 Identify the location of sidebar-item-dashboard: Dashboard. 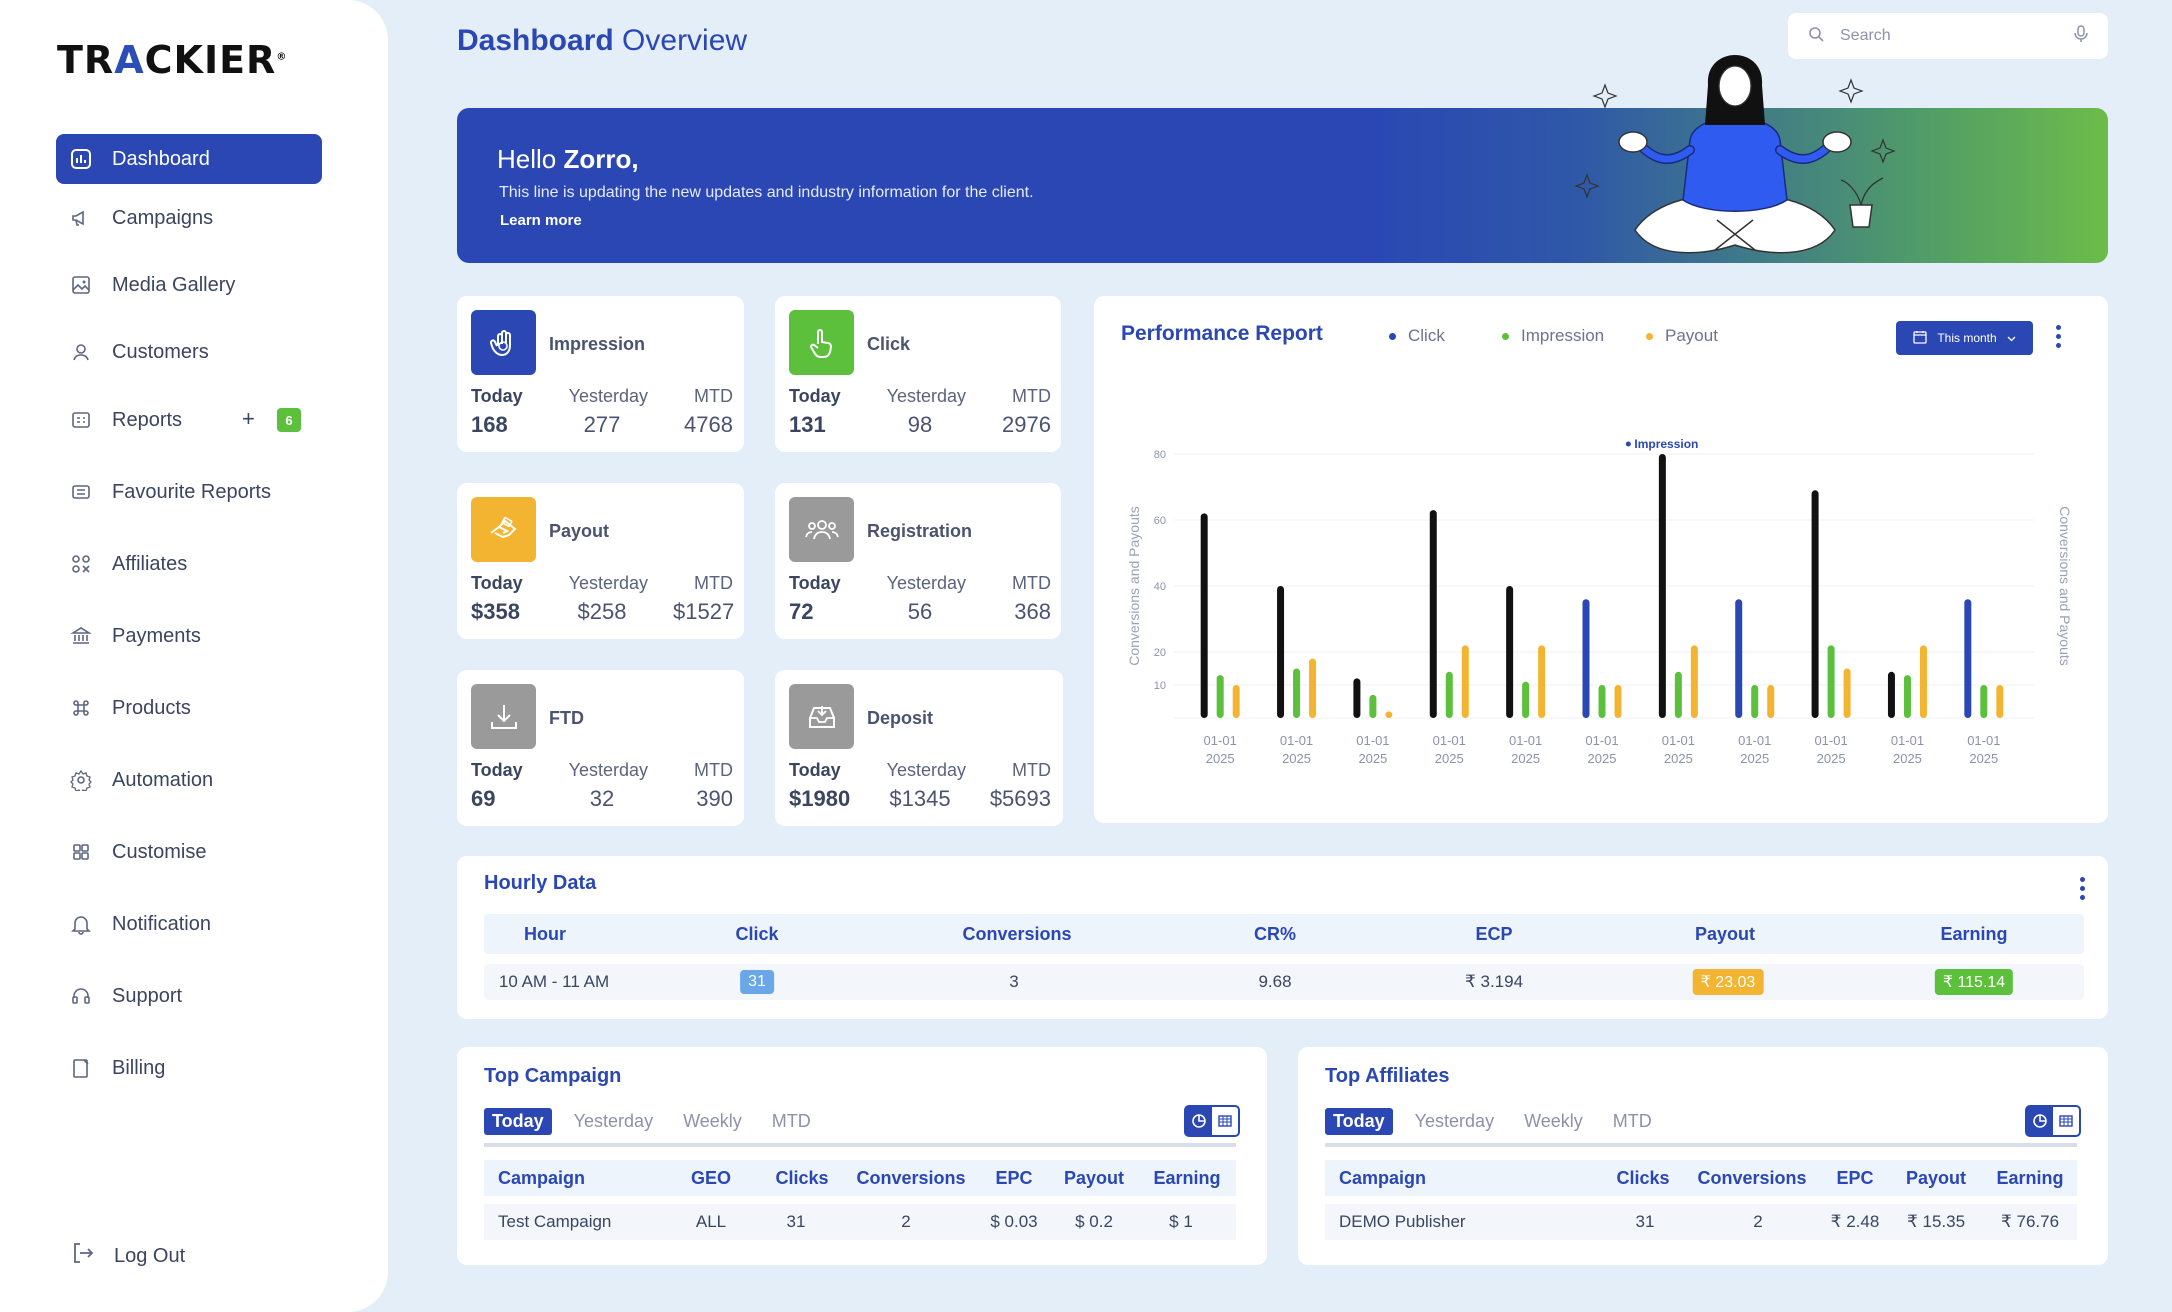
(189, 159).